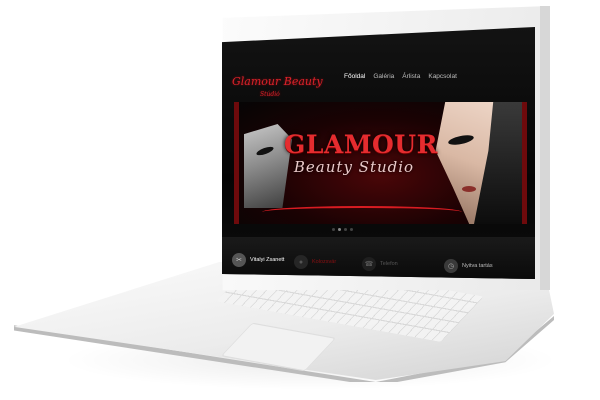  I want to click on info-item-hours: ◷ Nyitva tartás, so click(468, 266).